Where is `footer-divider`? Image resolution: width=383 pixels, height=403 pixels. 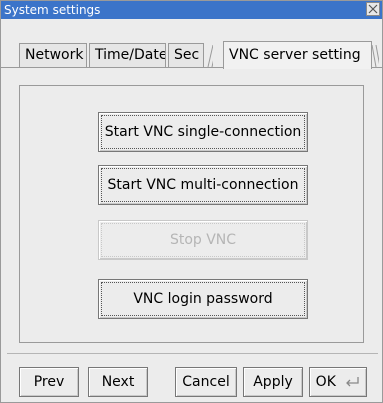
footer-divider is located at coordinates (192, 353).